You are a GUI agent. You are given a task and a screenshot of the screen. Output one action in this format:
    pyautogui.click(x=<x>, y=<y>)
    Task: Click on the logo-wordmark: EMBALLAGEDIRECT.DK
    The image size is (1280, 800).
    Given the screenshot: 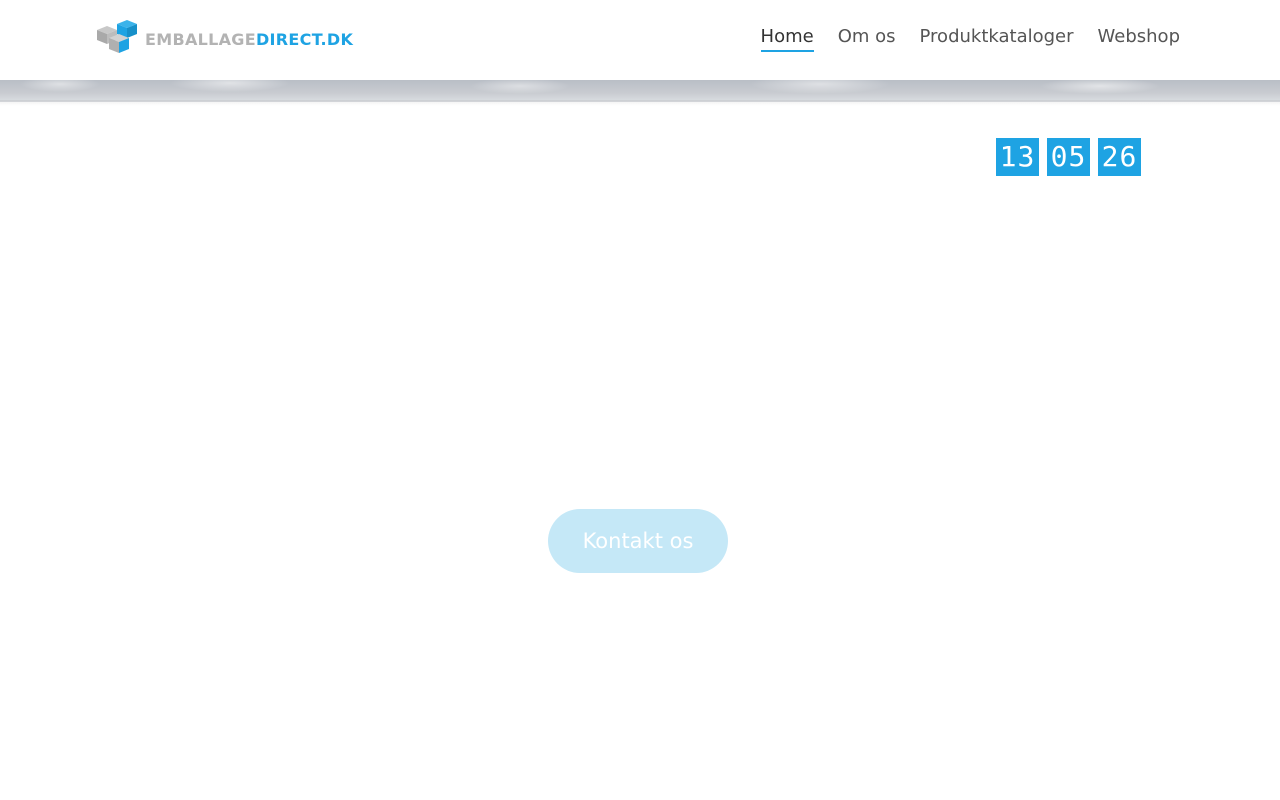 What is the action you would take?
    pyautogui.click(x=249, y=40)
    